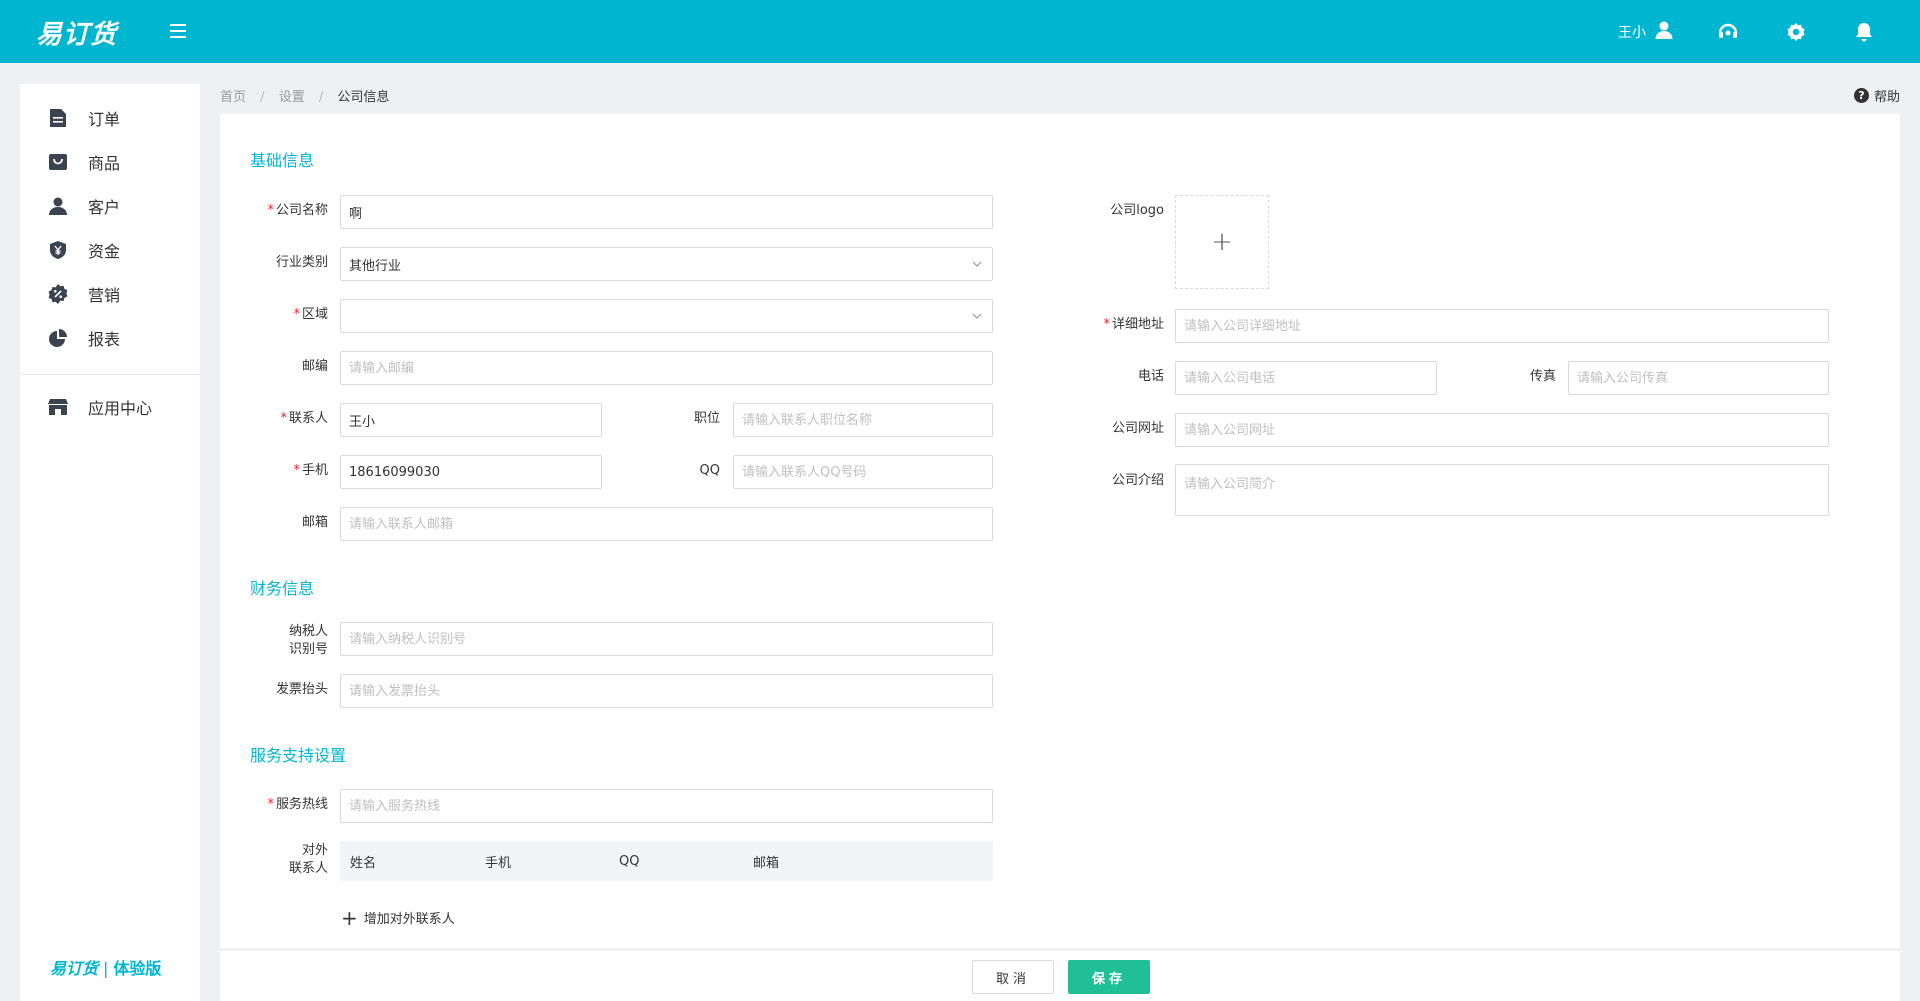 Image resolution: width=1920 pixels, height=1001 pixels. What do you see at coordinates (709, 470) in the screenshot?
I see `qq-label: QQ` at bounding box center [709, 470].